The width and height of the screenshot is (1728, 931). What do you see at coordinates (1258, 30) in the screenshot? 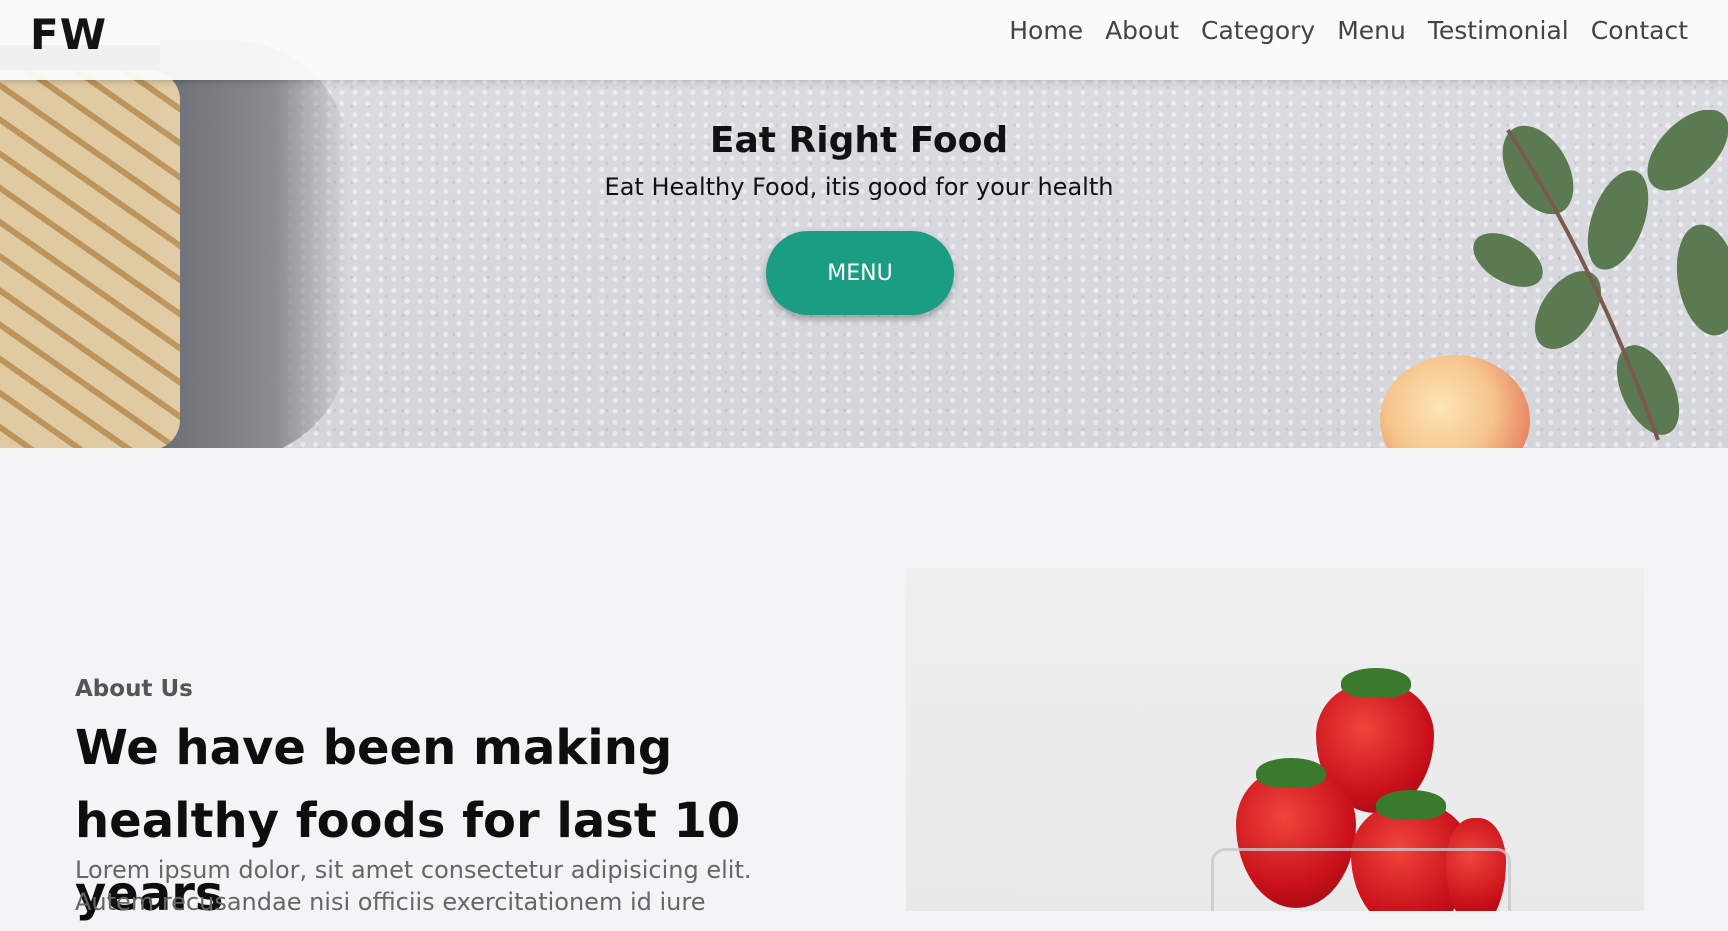
I see `nav-link-category: Category` at bounding box center [1258, 30].